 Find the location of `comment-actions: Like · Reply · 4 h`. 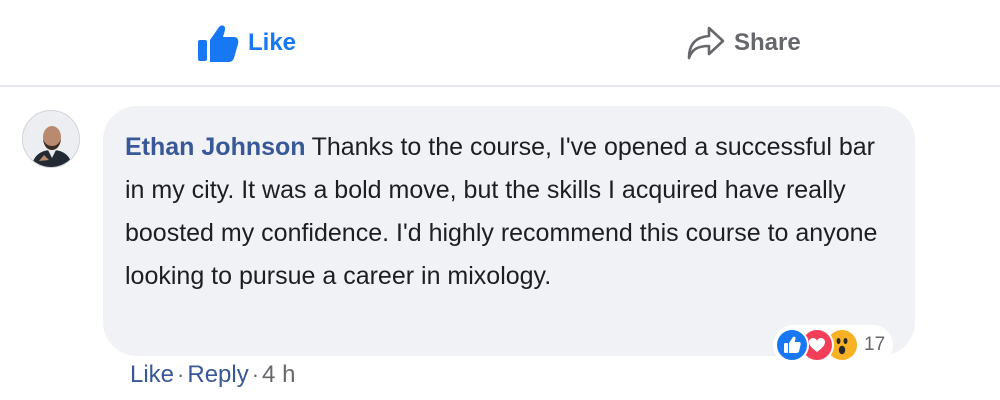

comment-actions: Like · Reply · 4 h is located at coordinates (212, 375).